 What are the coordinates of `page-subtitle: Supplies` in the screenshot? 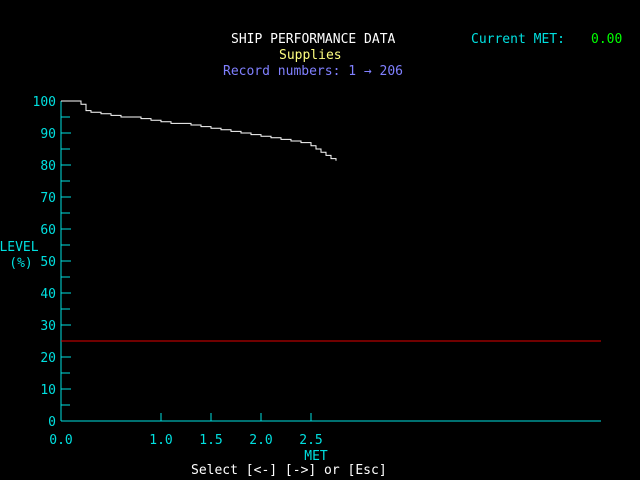 It's located at (310, 55).